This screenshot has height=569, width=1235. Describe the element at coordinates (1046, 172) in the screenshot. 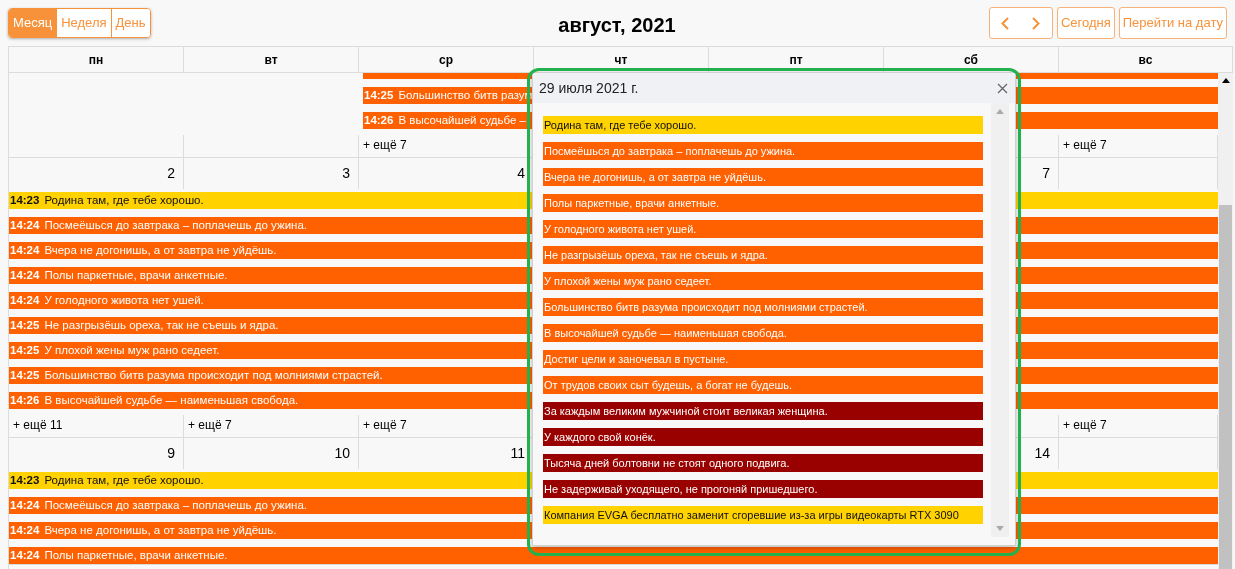

I see `day-number: 7` at that location.